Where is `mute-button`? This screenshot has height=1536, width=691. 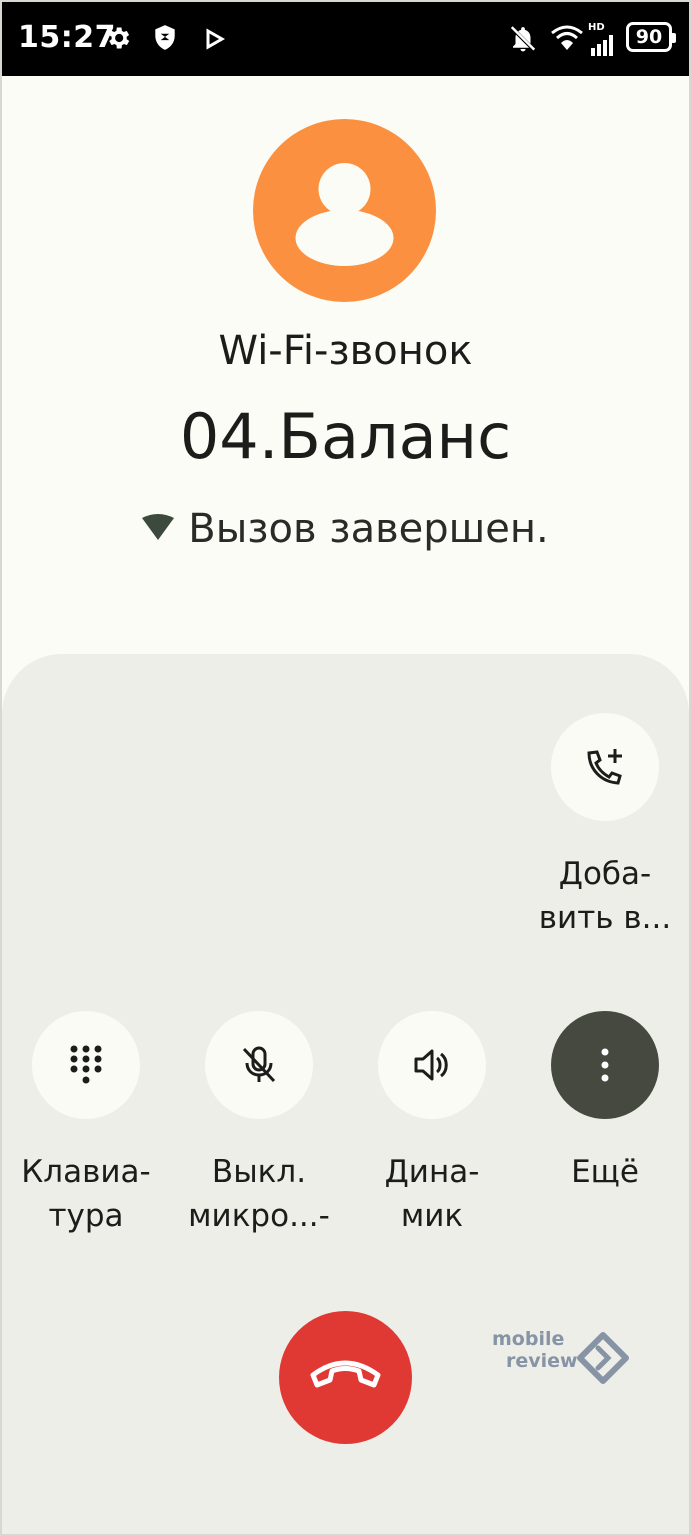
mute-button is located at coordinates (259, 1065).